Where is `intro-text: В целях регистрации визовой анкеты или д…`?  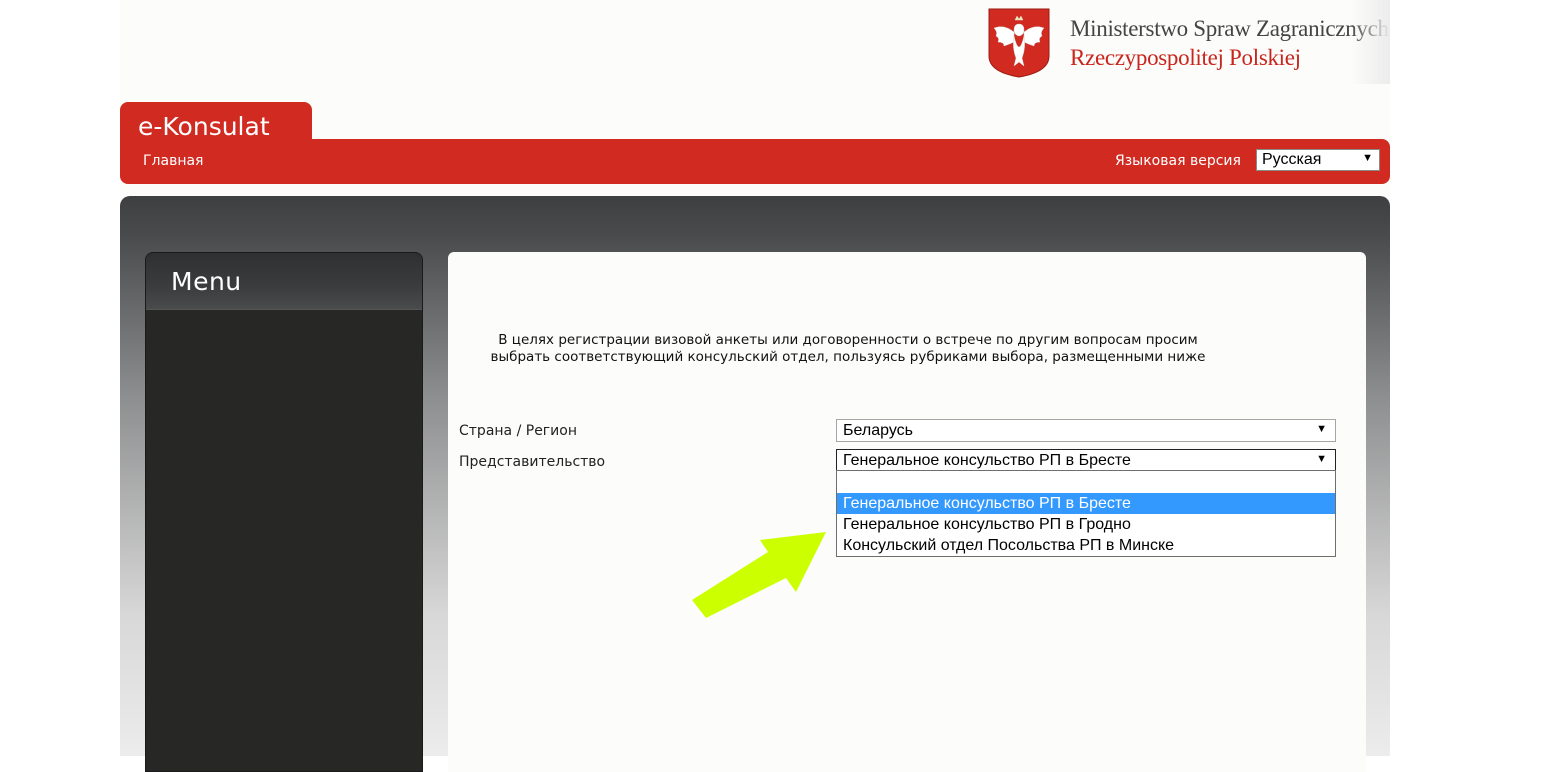 intro-text: В целях регистрации визовой анкеты или д… is located at coordinates (848, 349).